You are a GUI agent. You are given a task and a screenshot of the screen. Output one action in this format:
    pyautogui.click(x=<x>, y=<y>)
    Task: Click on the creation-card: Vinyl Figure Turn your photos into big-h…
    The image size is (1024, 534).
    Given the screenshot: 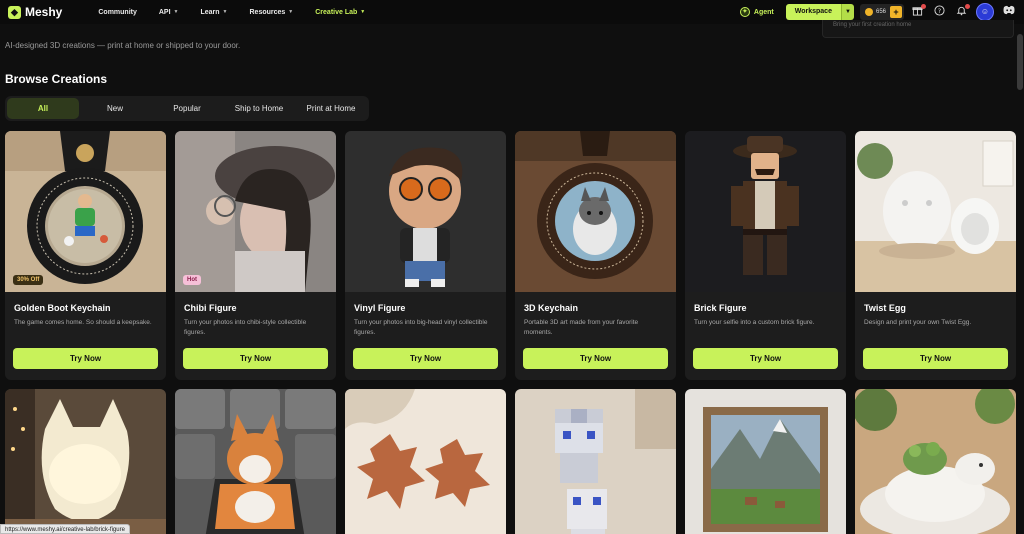 What is the action you would take?
    pyautogui.click(x=425, y=255)
    